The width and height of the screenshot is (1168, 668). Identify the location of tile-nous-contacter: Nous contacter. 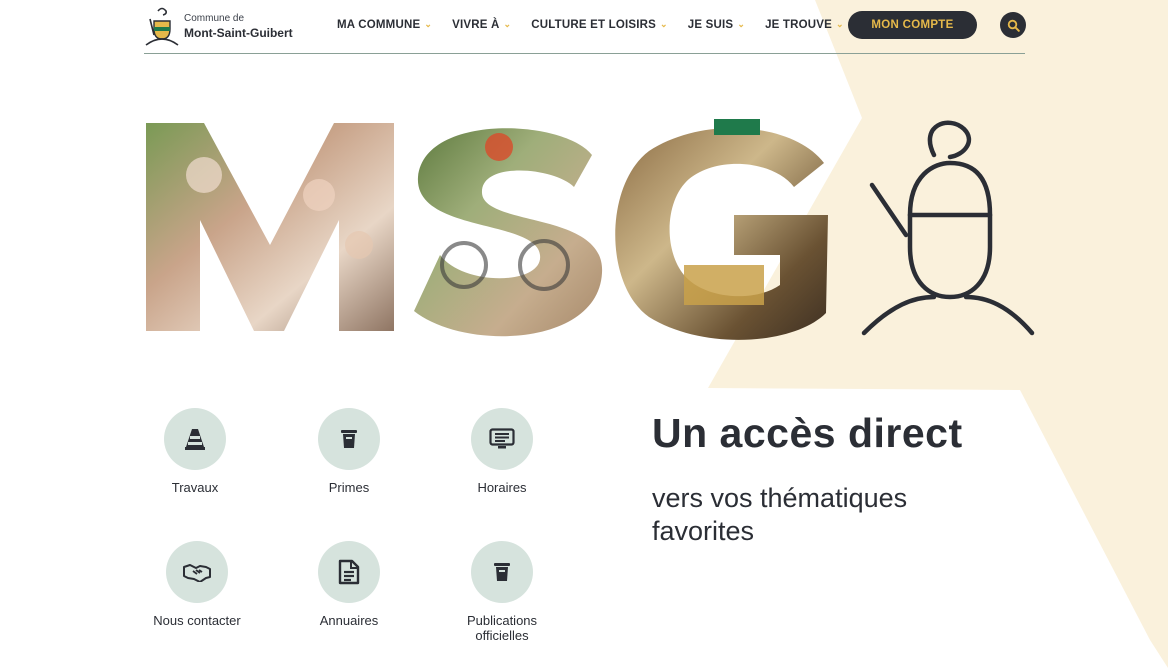
(197, 584).